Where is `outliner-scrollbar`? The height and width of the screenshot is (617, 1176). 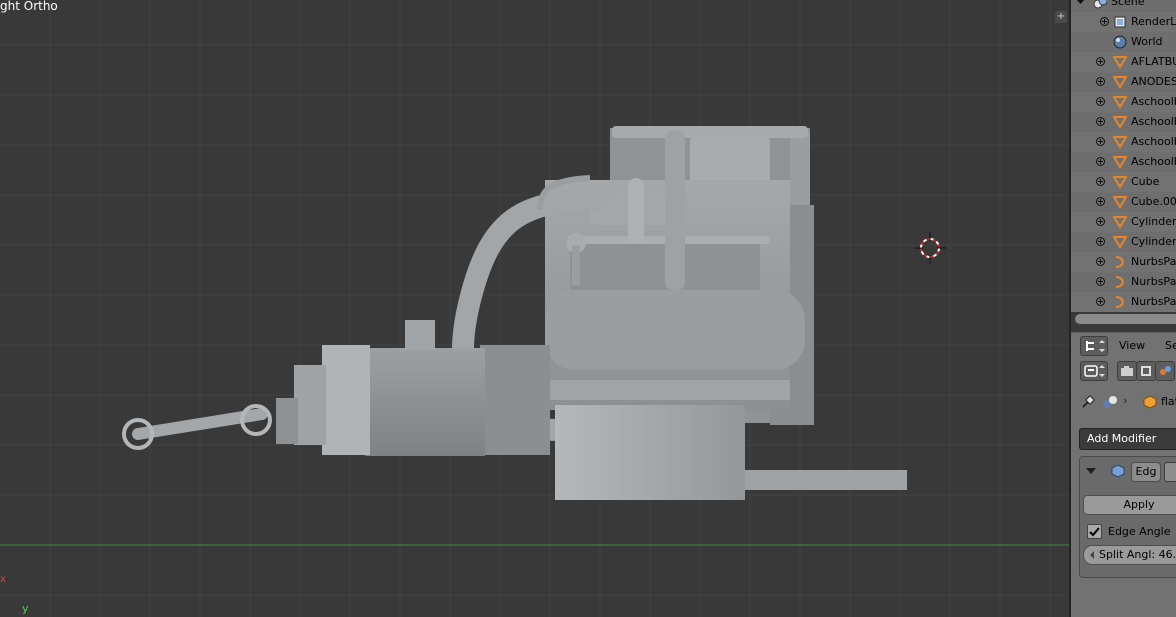
outliner-scrollbar is located at coordinates (1125, 319).